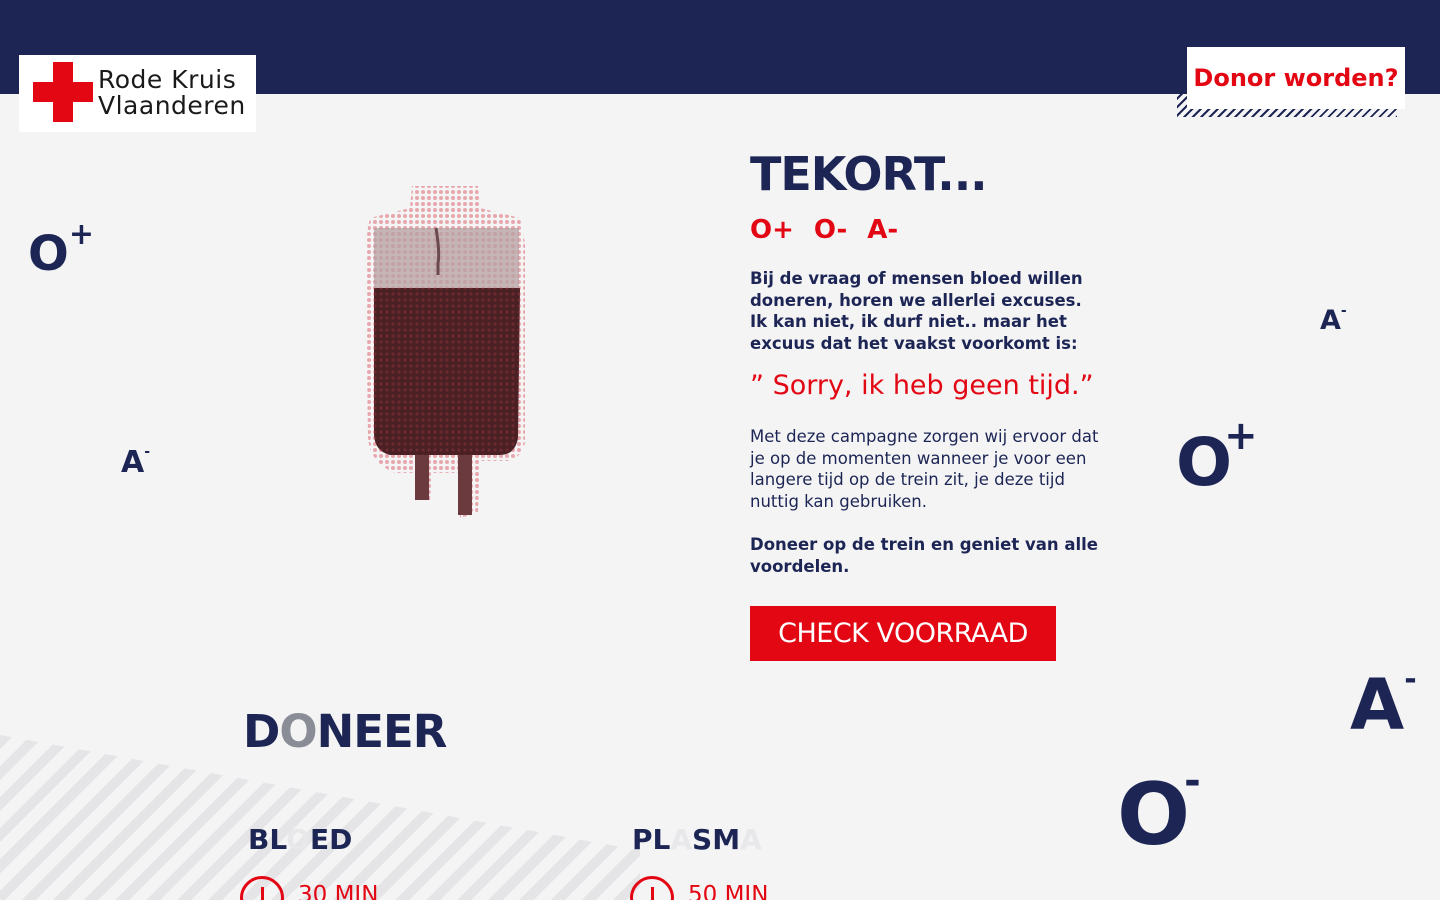 The image size is (1440, 900). I want to click on logo-line-1: Rode Kruis, so click(167, 79).